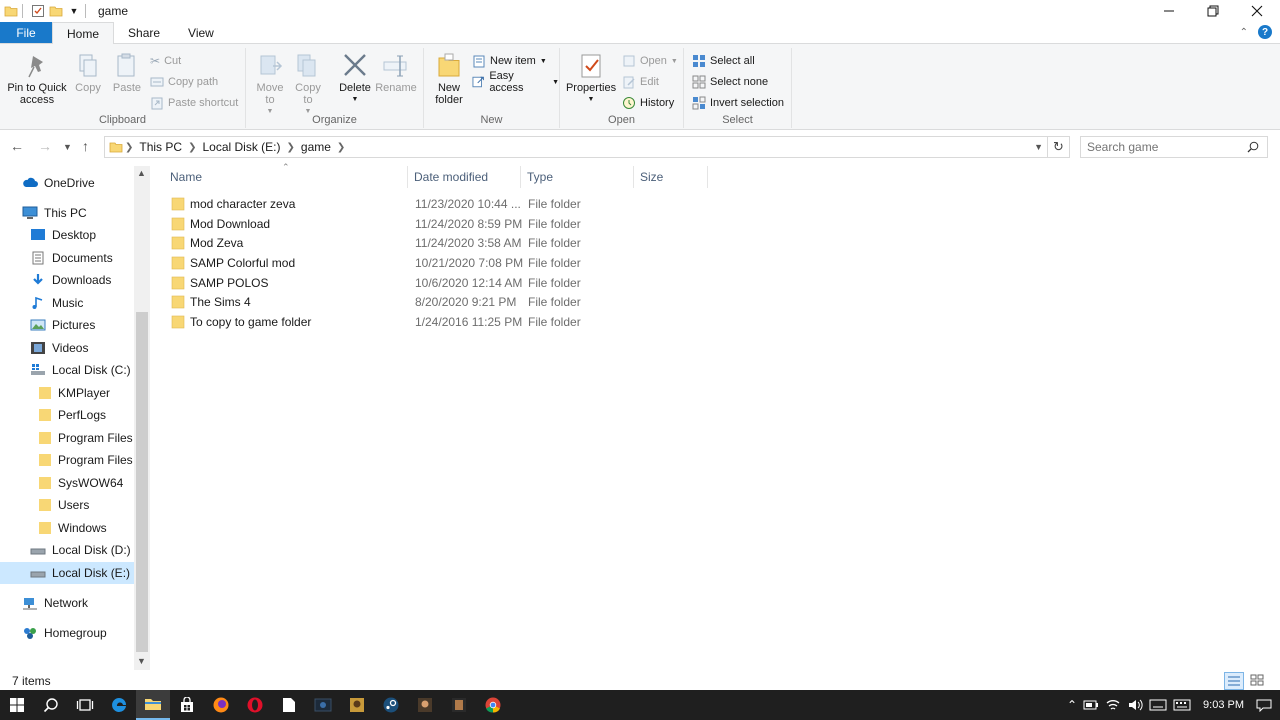  I want to click on search-box, so click(1174, 147).